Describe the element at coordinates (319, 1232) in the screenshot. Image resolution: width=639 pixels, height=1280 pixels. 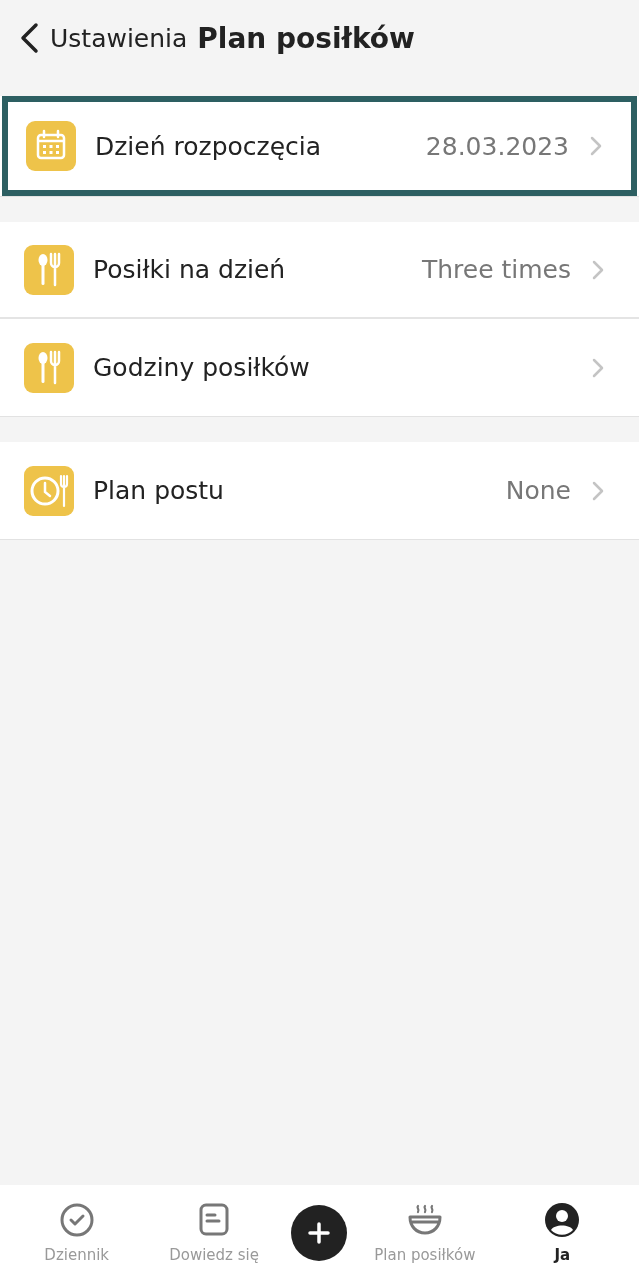
I see `plus-icon` at that location.